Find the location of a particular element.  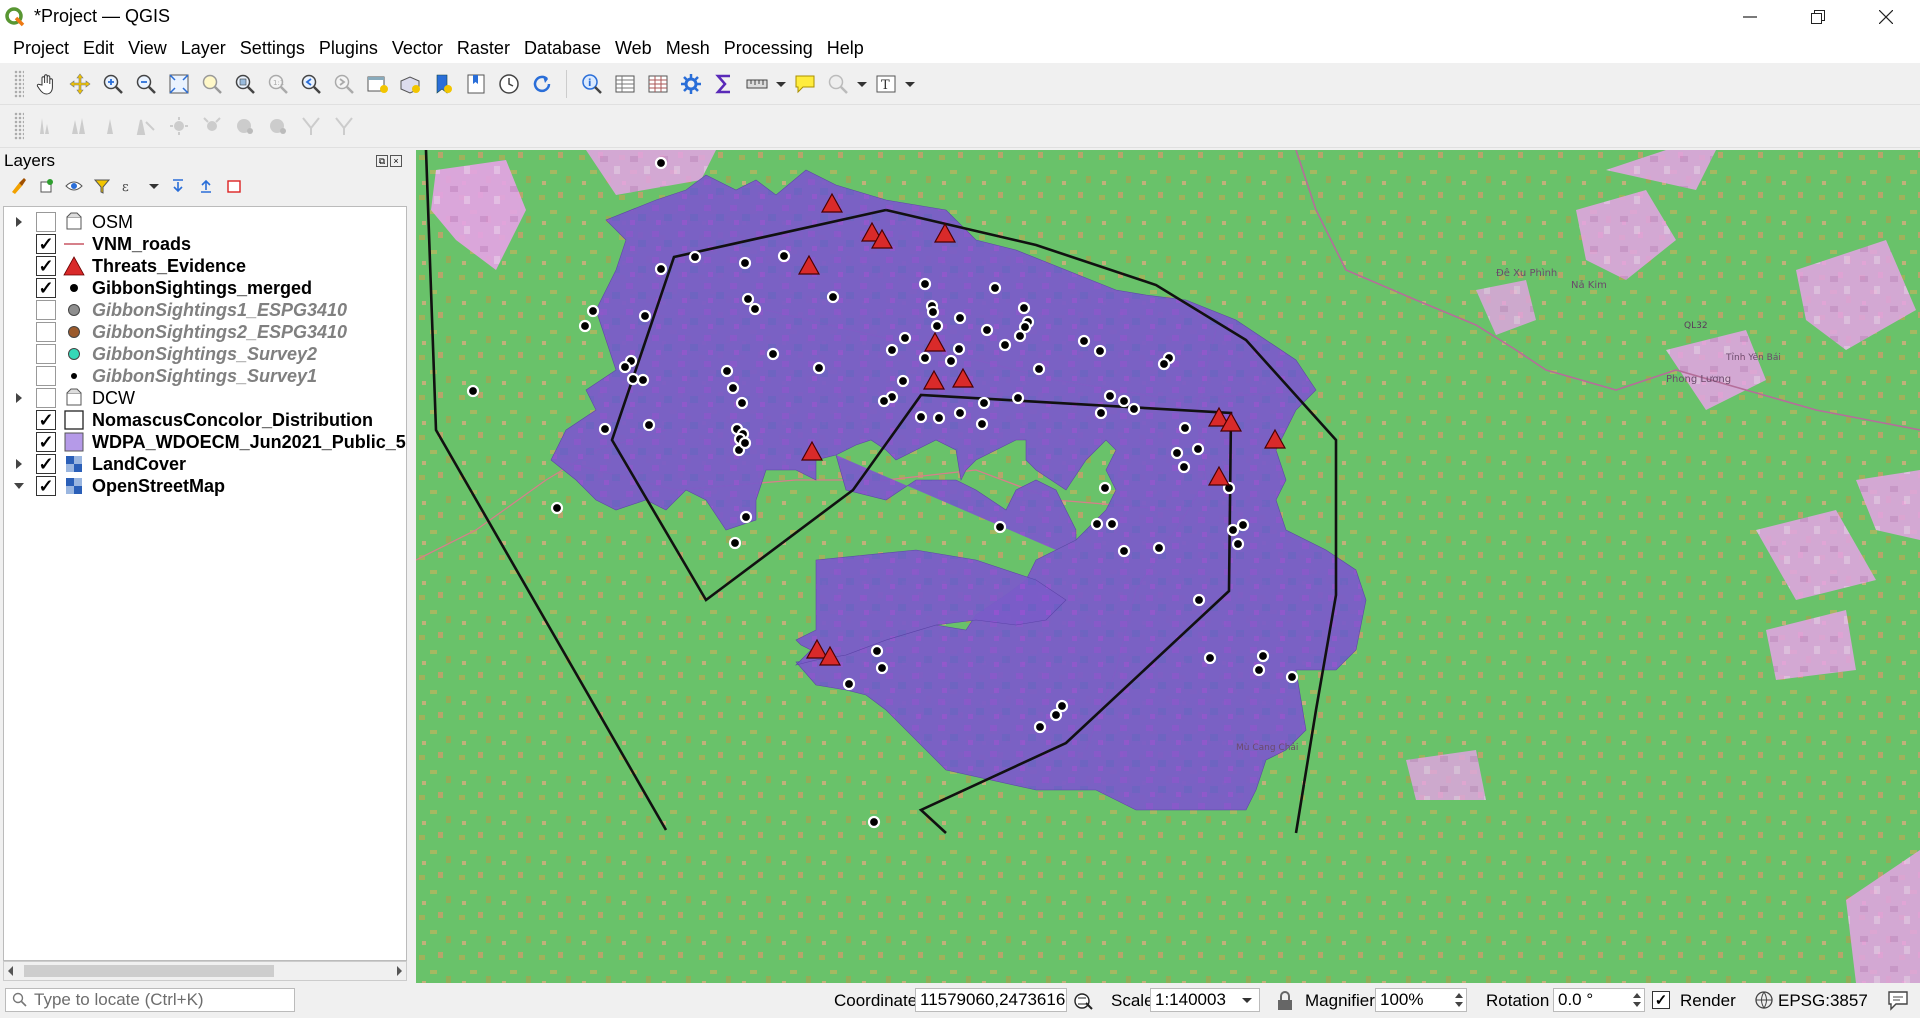

minimize-button is located at coordinates (1750, 16).